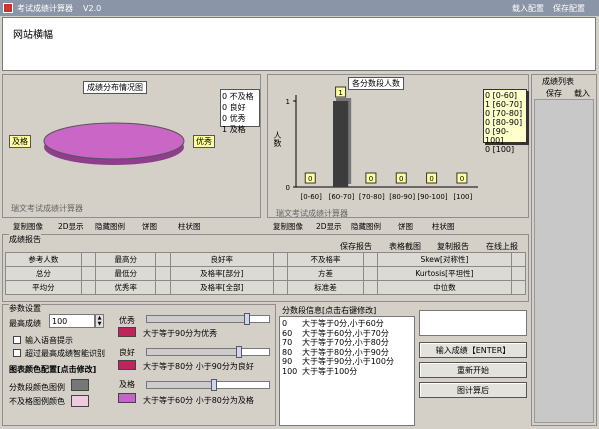 Image resolution: width=599 pixels, height=429 pixels. I want to click on color-config-title: 图表颜色配置[点击修改], so click(52, 369).